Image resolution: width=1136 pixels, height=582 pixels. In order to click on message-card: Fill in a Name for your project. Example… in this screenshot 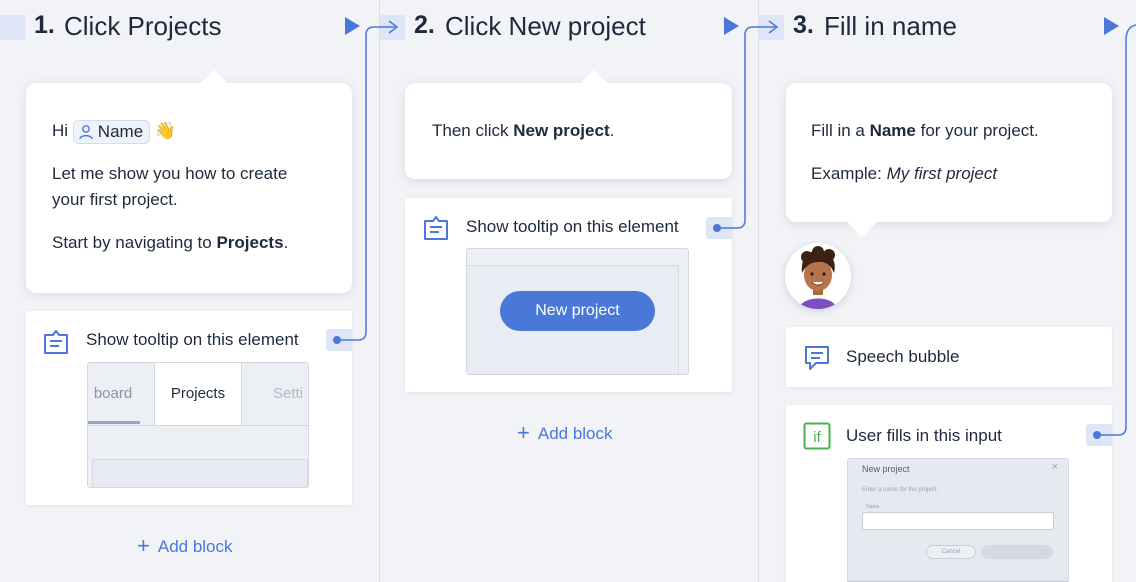, I will do `click(949, 160)`.